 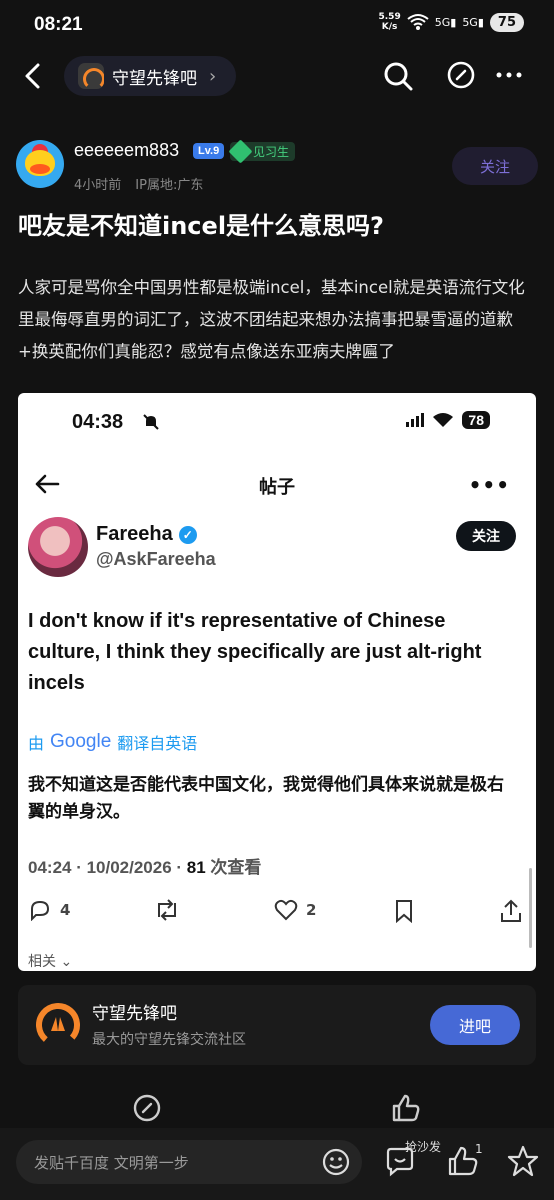 I want to click on reply-icon, so click(x=40, y=910).